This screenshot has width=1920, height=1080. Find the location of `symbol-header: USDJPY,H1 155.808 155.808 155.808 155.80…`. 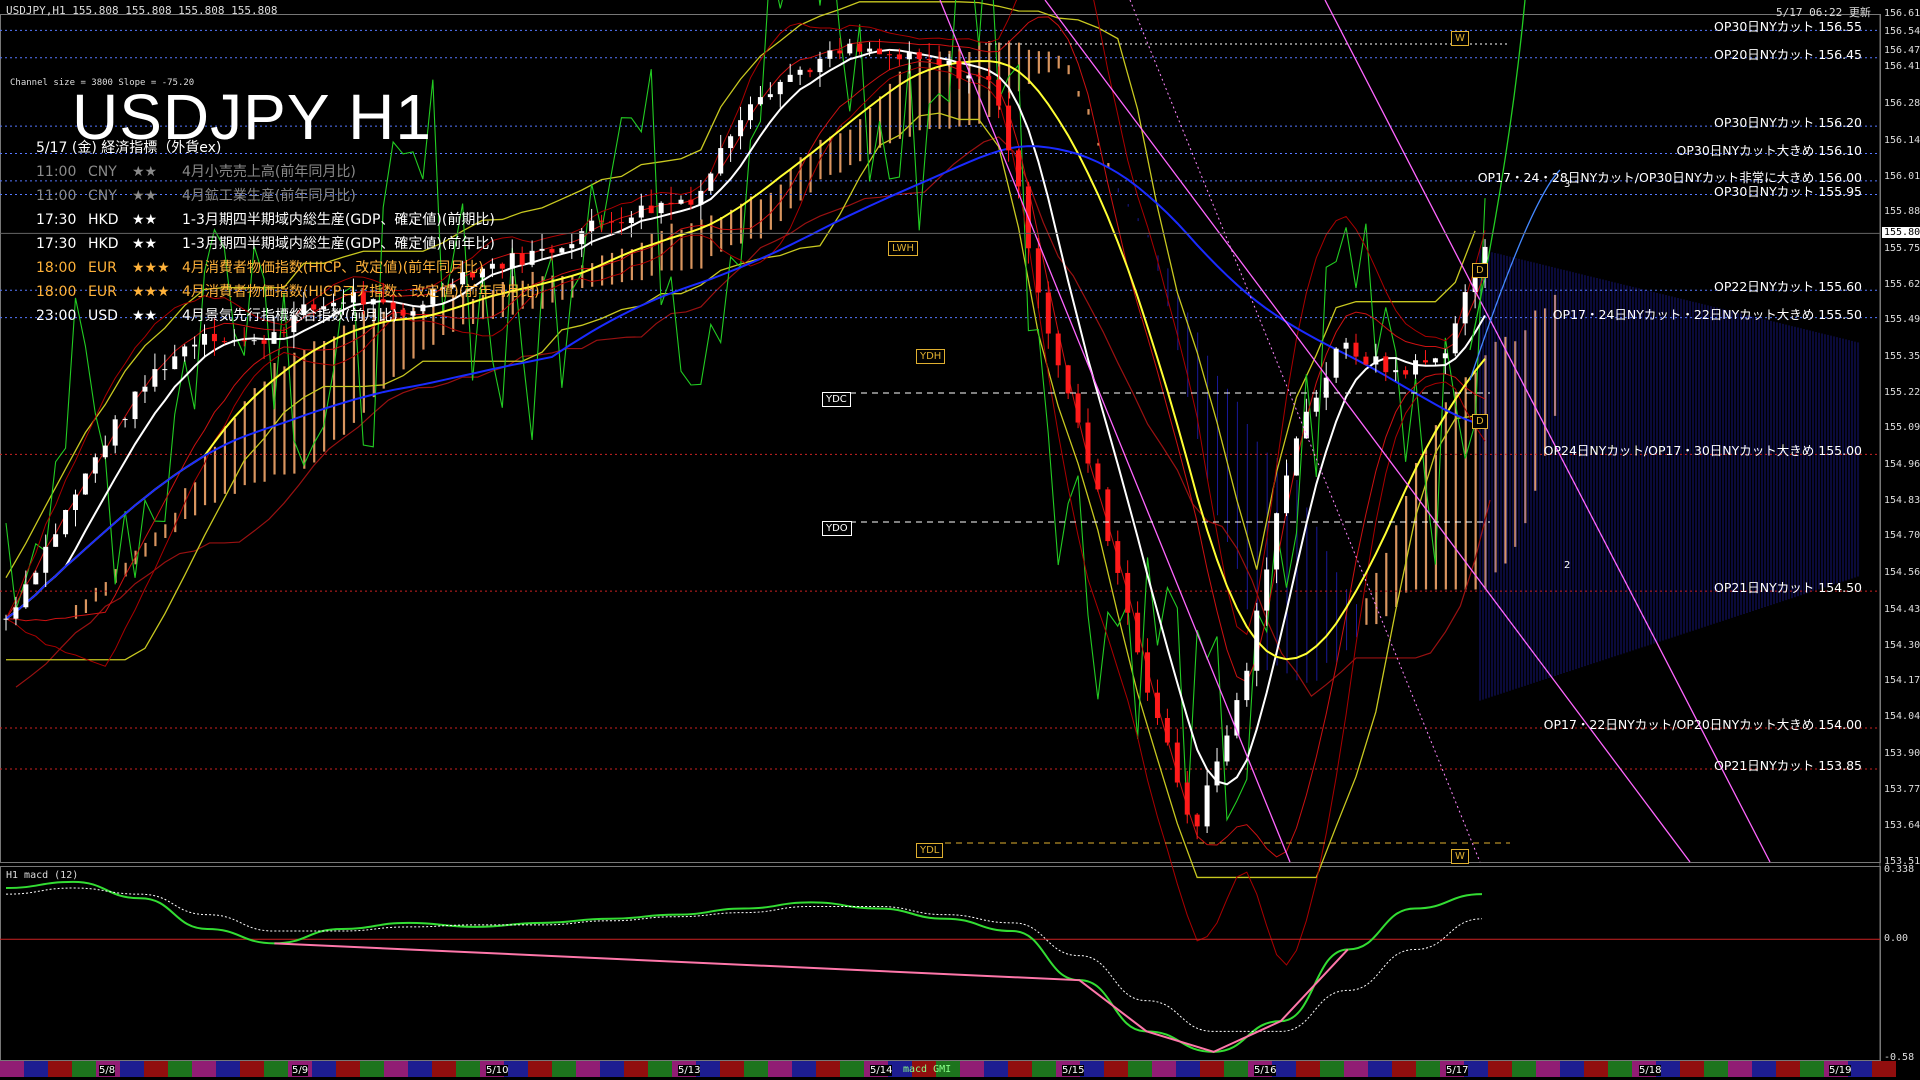

symbol-header: USDJPY,H1 155.808 155.808 155.808 155.80… is located at coordinates (142, 10).